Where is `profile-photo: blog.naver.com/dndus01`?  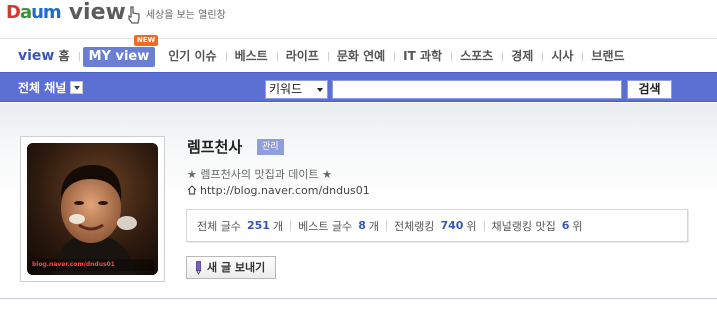 profile-photo: blog.naver.com/dndus01 is located at coordinates (92, 209).